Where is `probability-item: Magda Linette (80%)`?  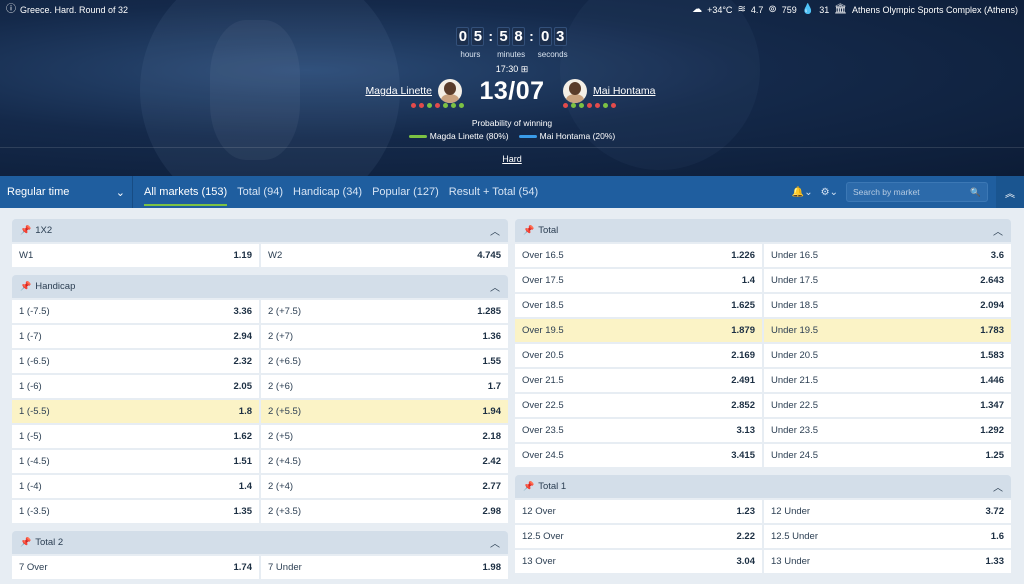 probability-item: Magda Linette (80%) is located at coordinates (458, 136).